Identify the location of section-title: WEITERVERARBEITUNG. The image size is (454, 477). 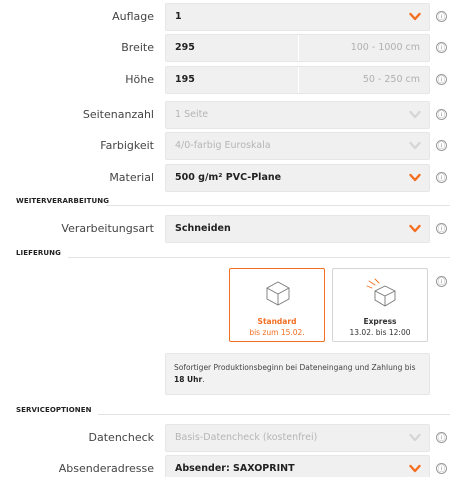
(63, 201).